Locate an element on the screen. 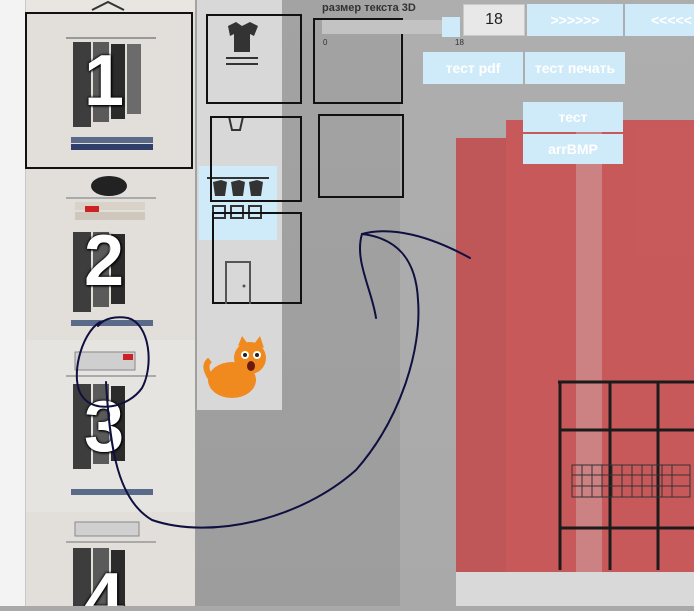 The width and height of the screenshot is (694, 611). configuration-thumbnail-4: 4 is located at coordinates (110, 559).